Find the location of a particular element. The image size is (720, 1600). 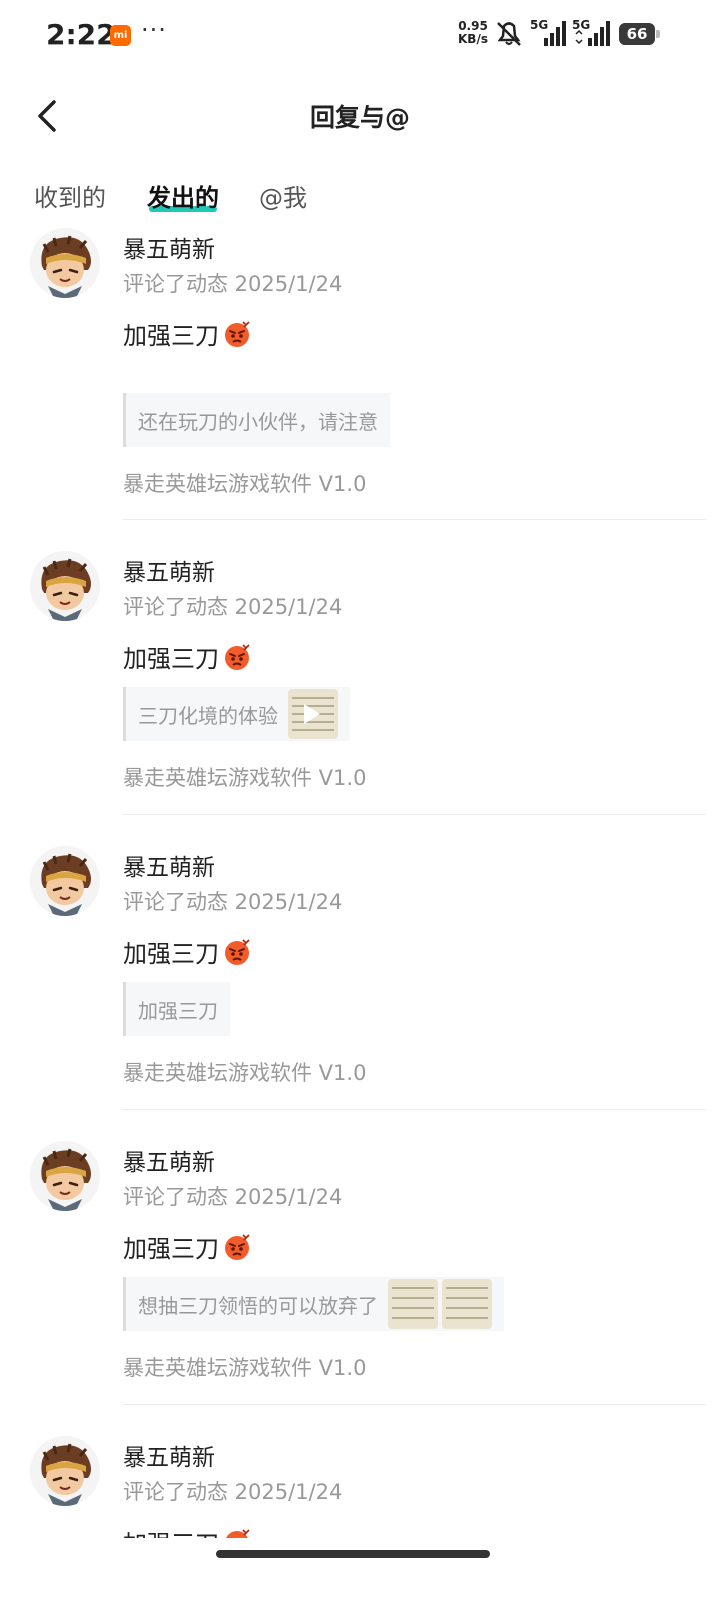

page-title: 回复与@ is located at coordinates (359, 117).